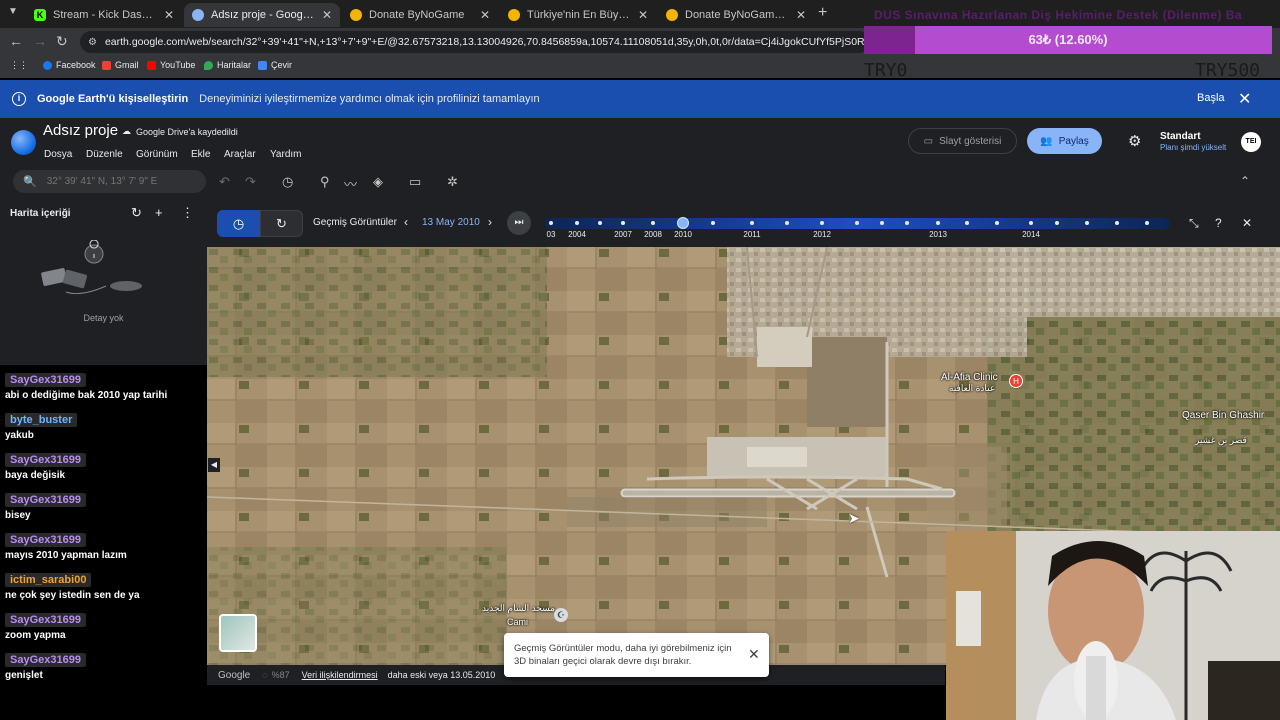 This screenshot has height=720, width=1280. Describe the element at coordinates (340, 675) in the screenshot. I see `data-attribution-link: Veri ilişkilendirmesi` at that location.